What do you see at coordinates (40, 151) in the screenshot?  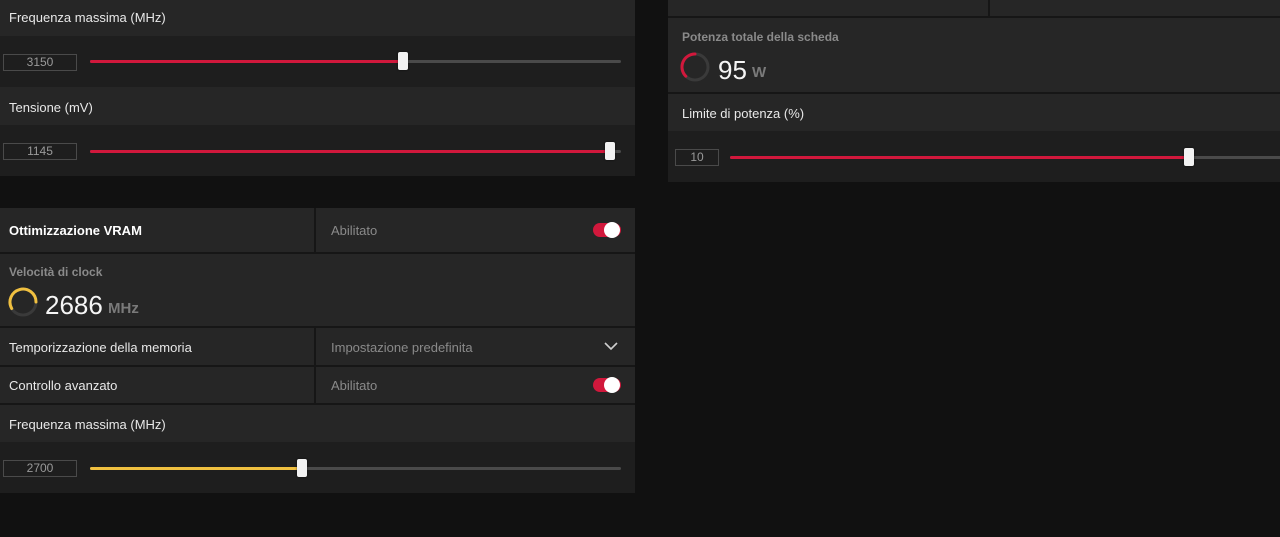 I see `voltage-value-field: 1145` at bounding box center [40, 151].